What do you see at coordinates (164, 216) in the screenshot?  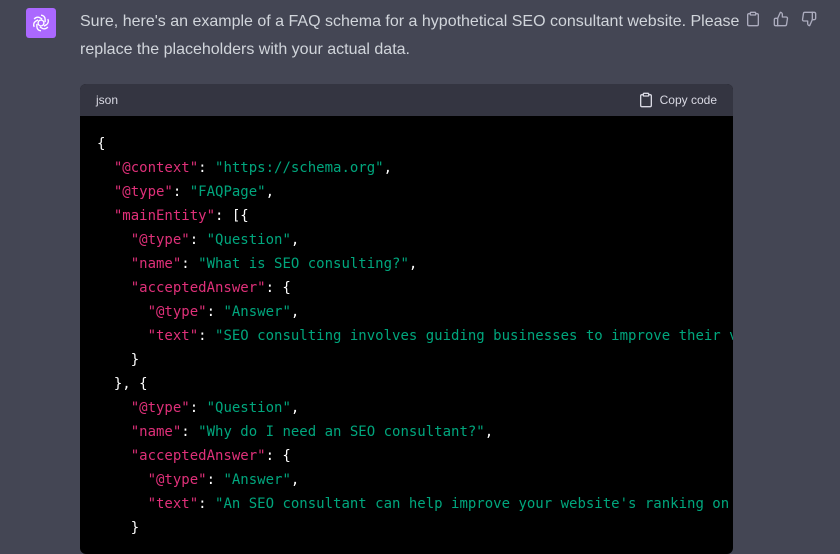 I see `code-key: "mainEntity"` at bounding box center [164, 216].